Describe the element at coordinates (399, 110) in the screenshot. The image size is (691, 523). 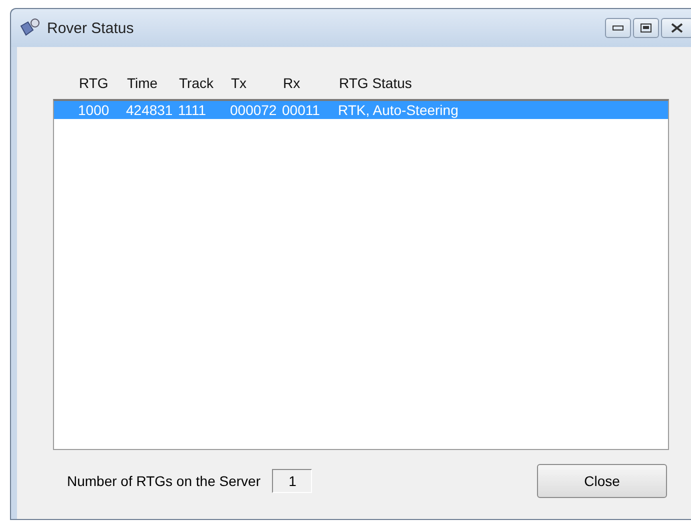
I see `list-cell-text: RTK, Auto-Steering` at that location.